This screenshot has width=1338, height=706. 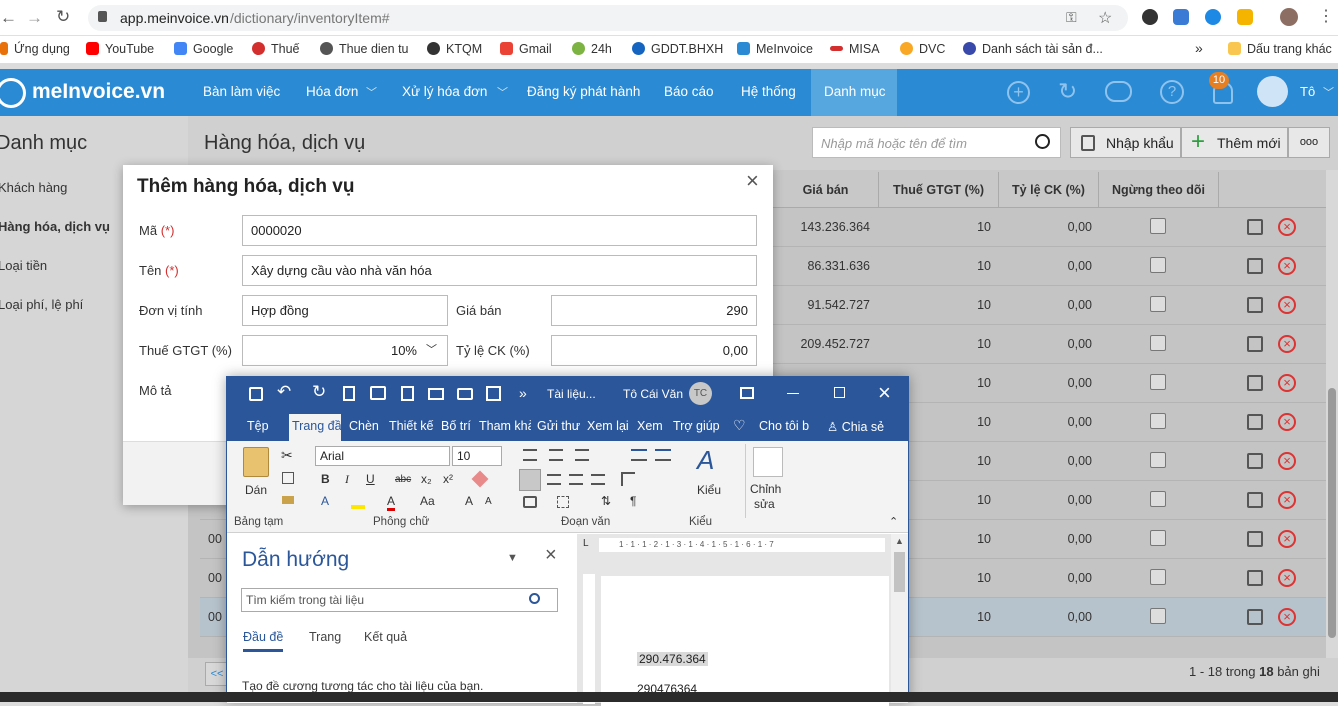 What do you see at coordinates (287, 455) in the screenshot?
I see `cut-icon: ✂` at bounding box center [287, 455].